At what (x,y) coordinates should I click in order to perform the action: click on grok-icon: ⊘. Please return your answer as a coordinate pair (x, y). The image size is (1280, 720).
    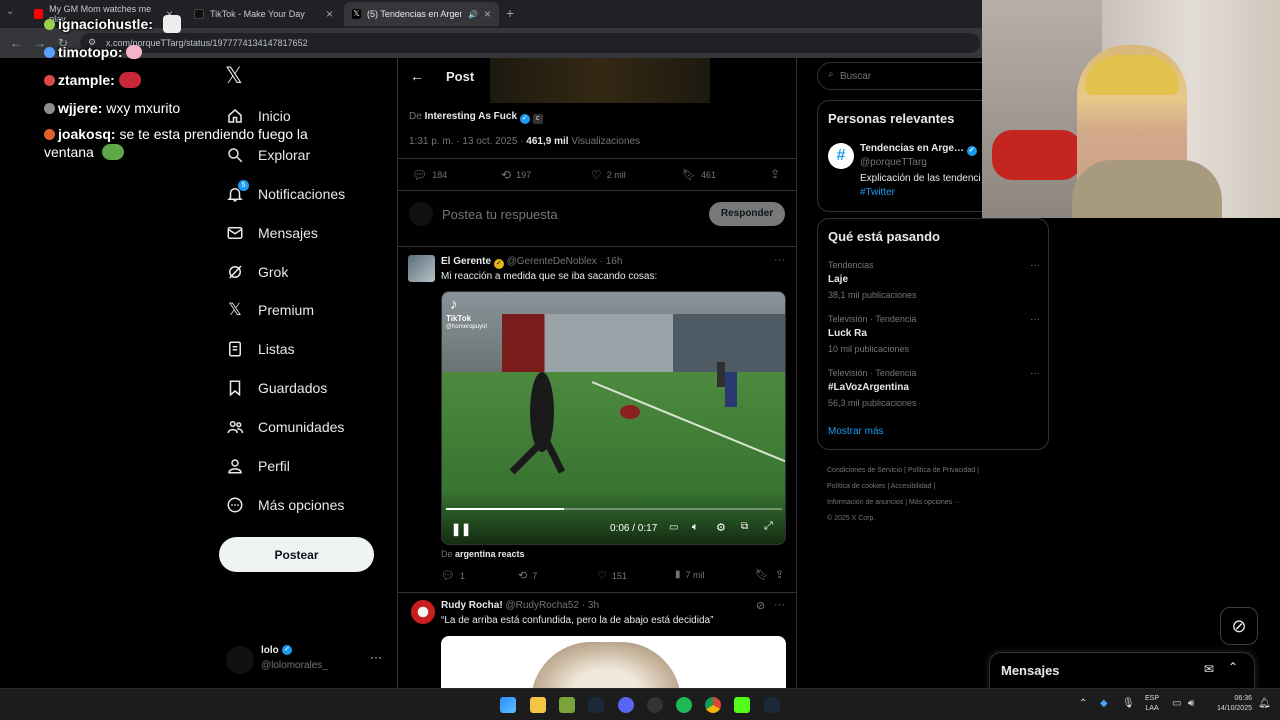
    Looking at the image, I should click on (760, 605).